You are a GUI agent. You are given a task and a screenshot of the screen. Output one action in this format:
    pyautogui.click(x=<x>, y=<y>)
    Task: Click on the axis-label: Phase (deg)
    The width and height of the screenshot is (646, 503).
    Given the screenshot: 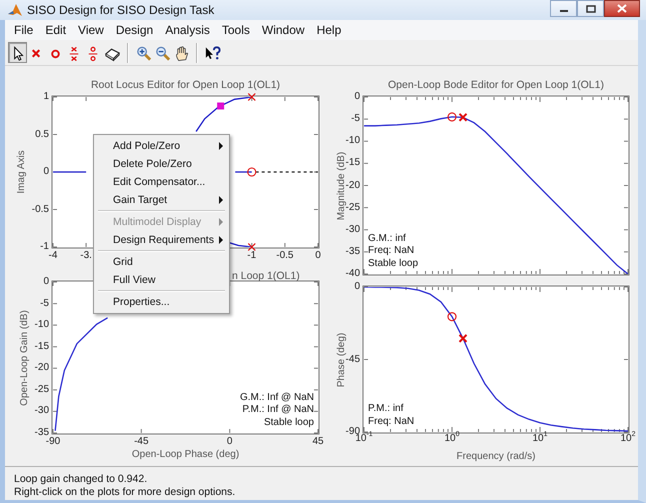 What is the action you would take?
    pyautogui.click(x=341, y=359)
    